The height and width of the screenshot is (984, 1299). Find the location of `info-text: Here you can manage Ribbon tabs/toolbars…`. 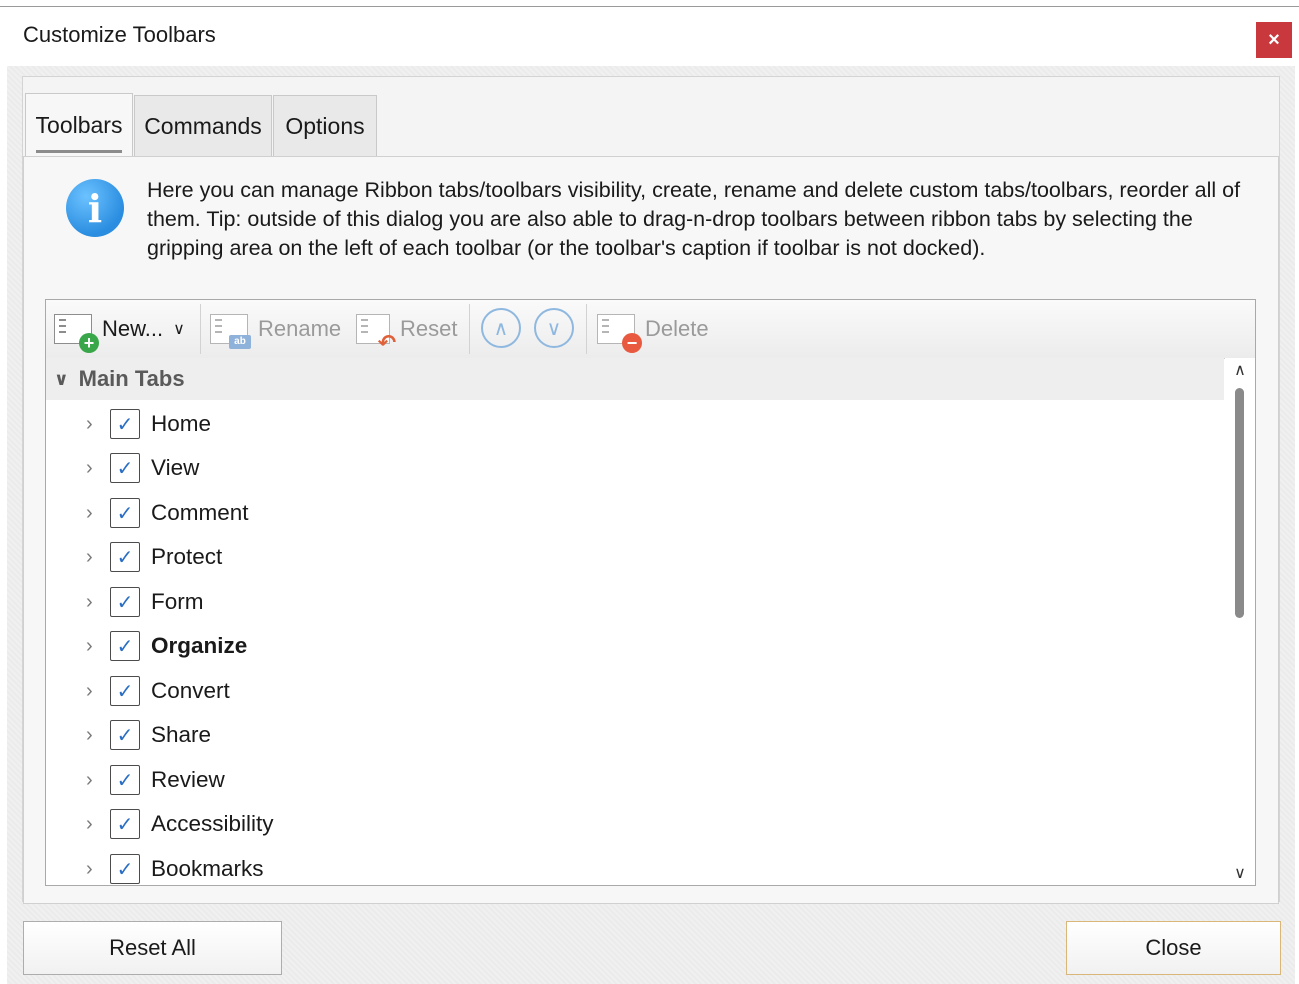

info-text: Here you can manage Ribbon tabs/toolbars… is located at coordinates (694, 219).